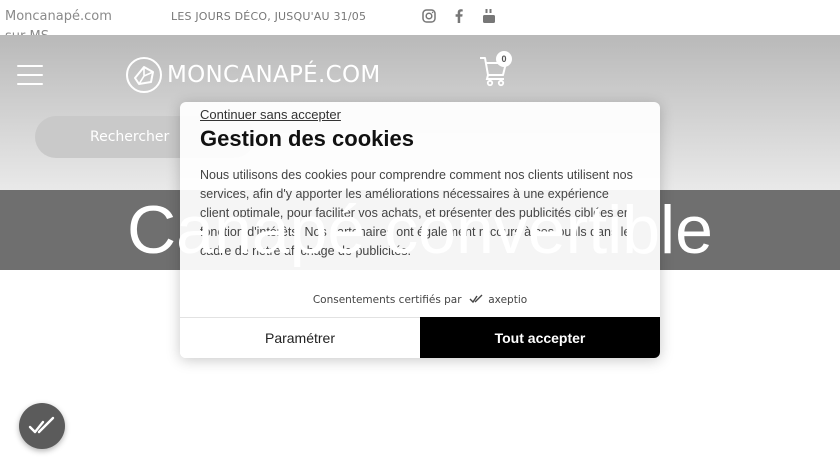 This screenshot has height=460, width=840. Describe the element at coordinates (476, 299) in the screenshot. I see `axeptio-check-icon` at that location.